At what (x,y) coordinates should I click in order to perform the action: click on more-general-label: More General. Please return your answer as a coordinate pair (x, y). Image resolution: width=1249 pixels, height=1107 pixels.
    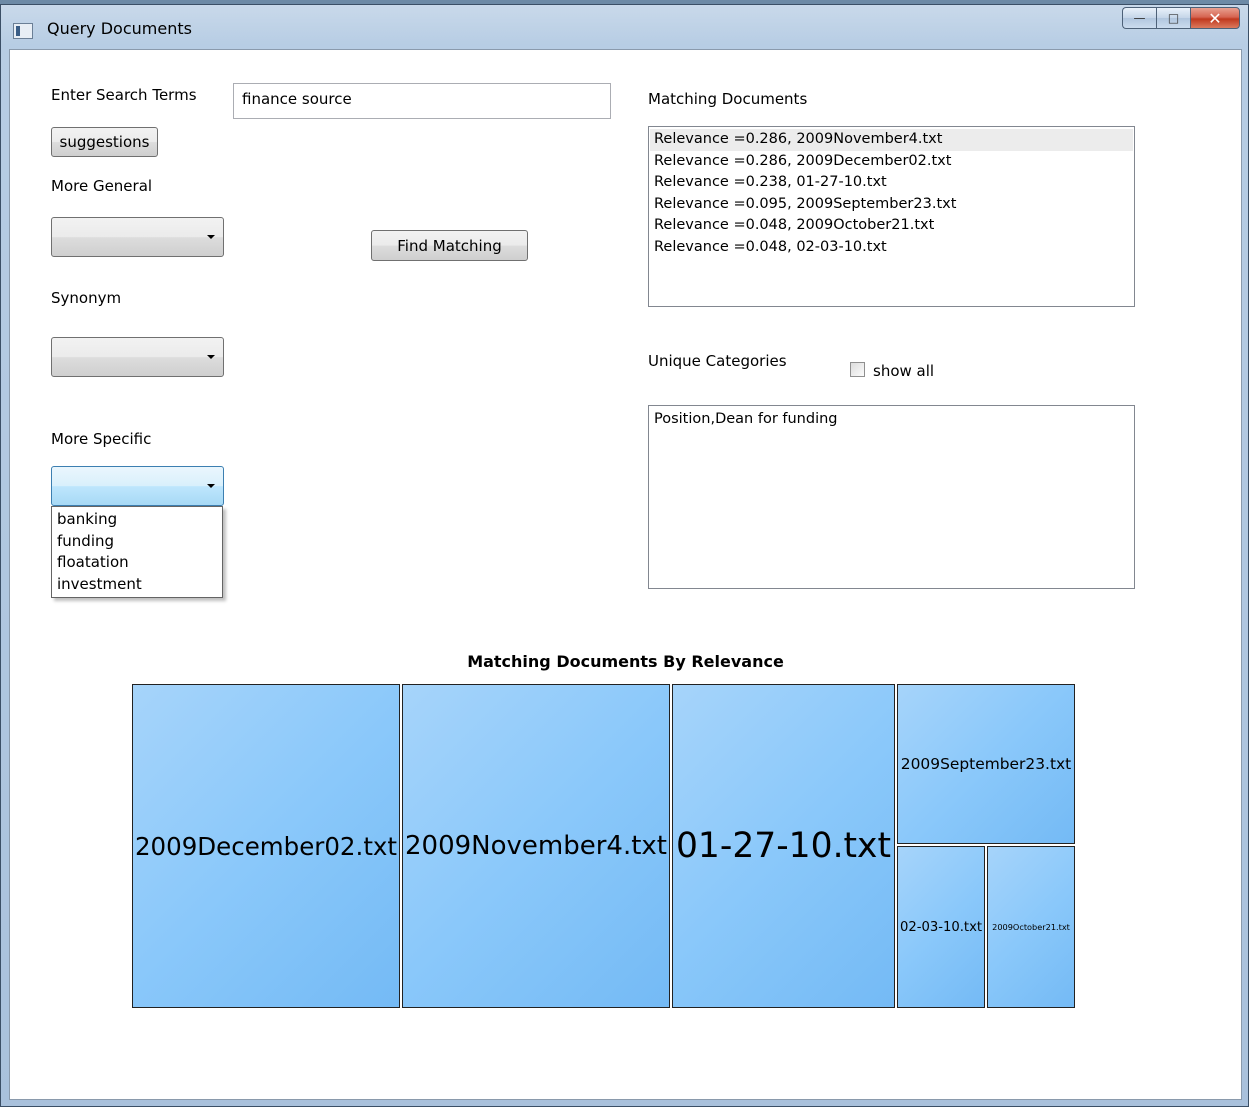
    Looking at the image, I should click on (102, 186).